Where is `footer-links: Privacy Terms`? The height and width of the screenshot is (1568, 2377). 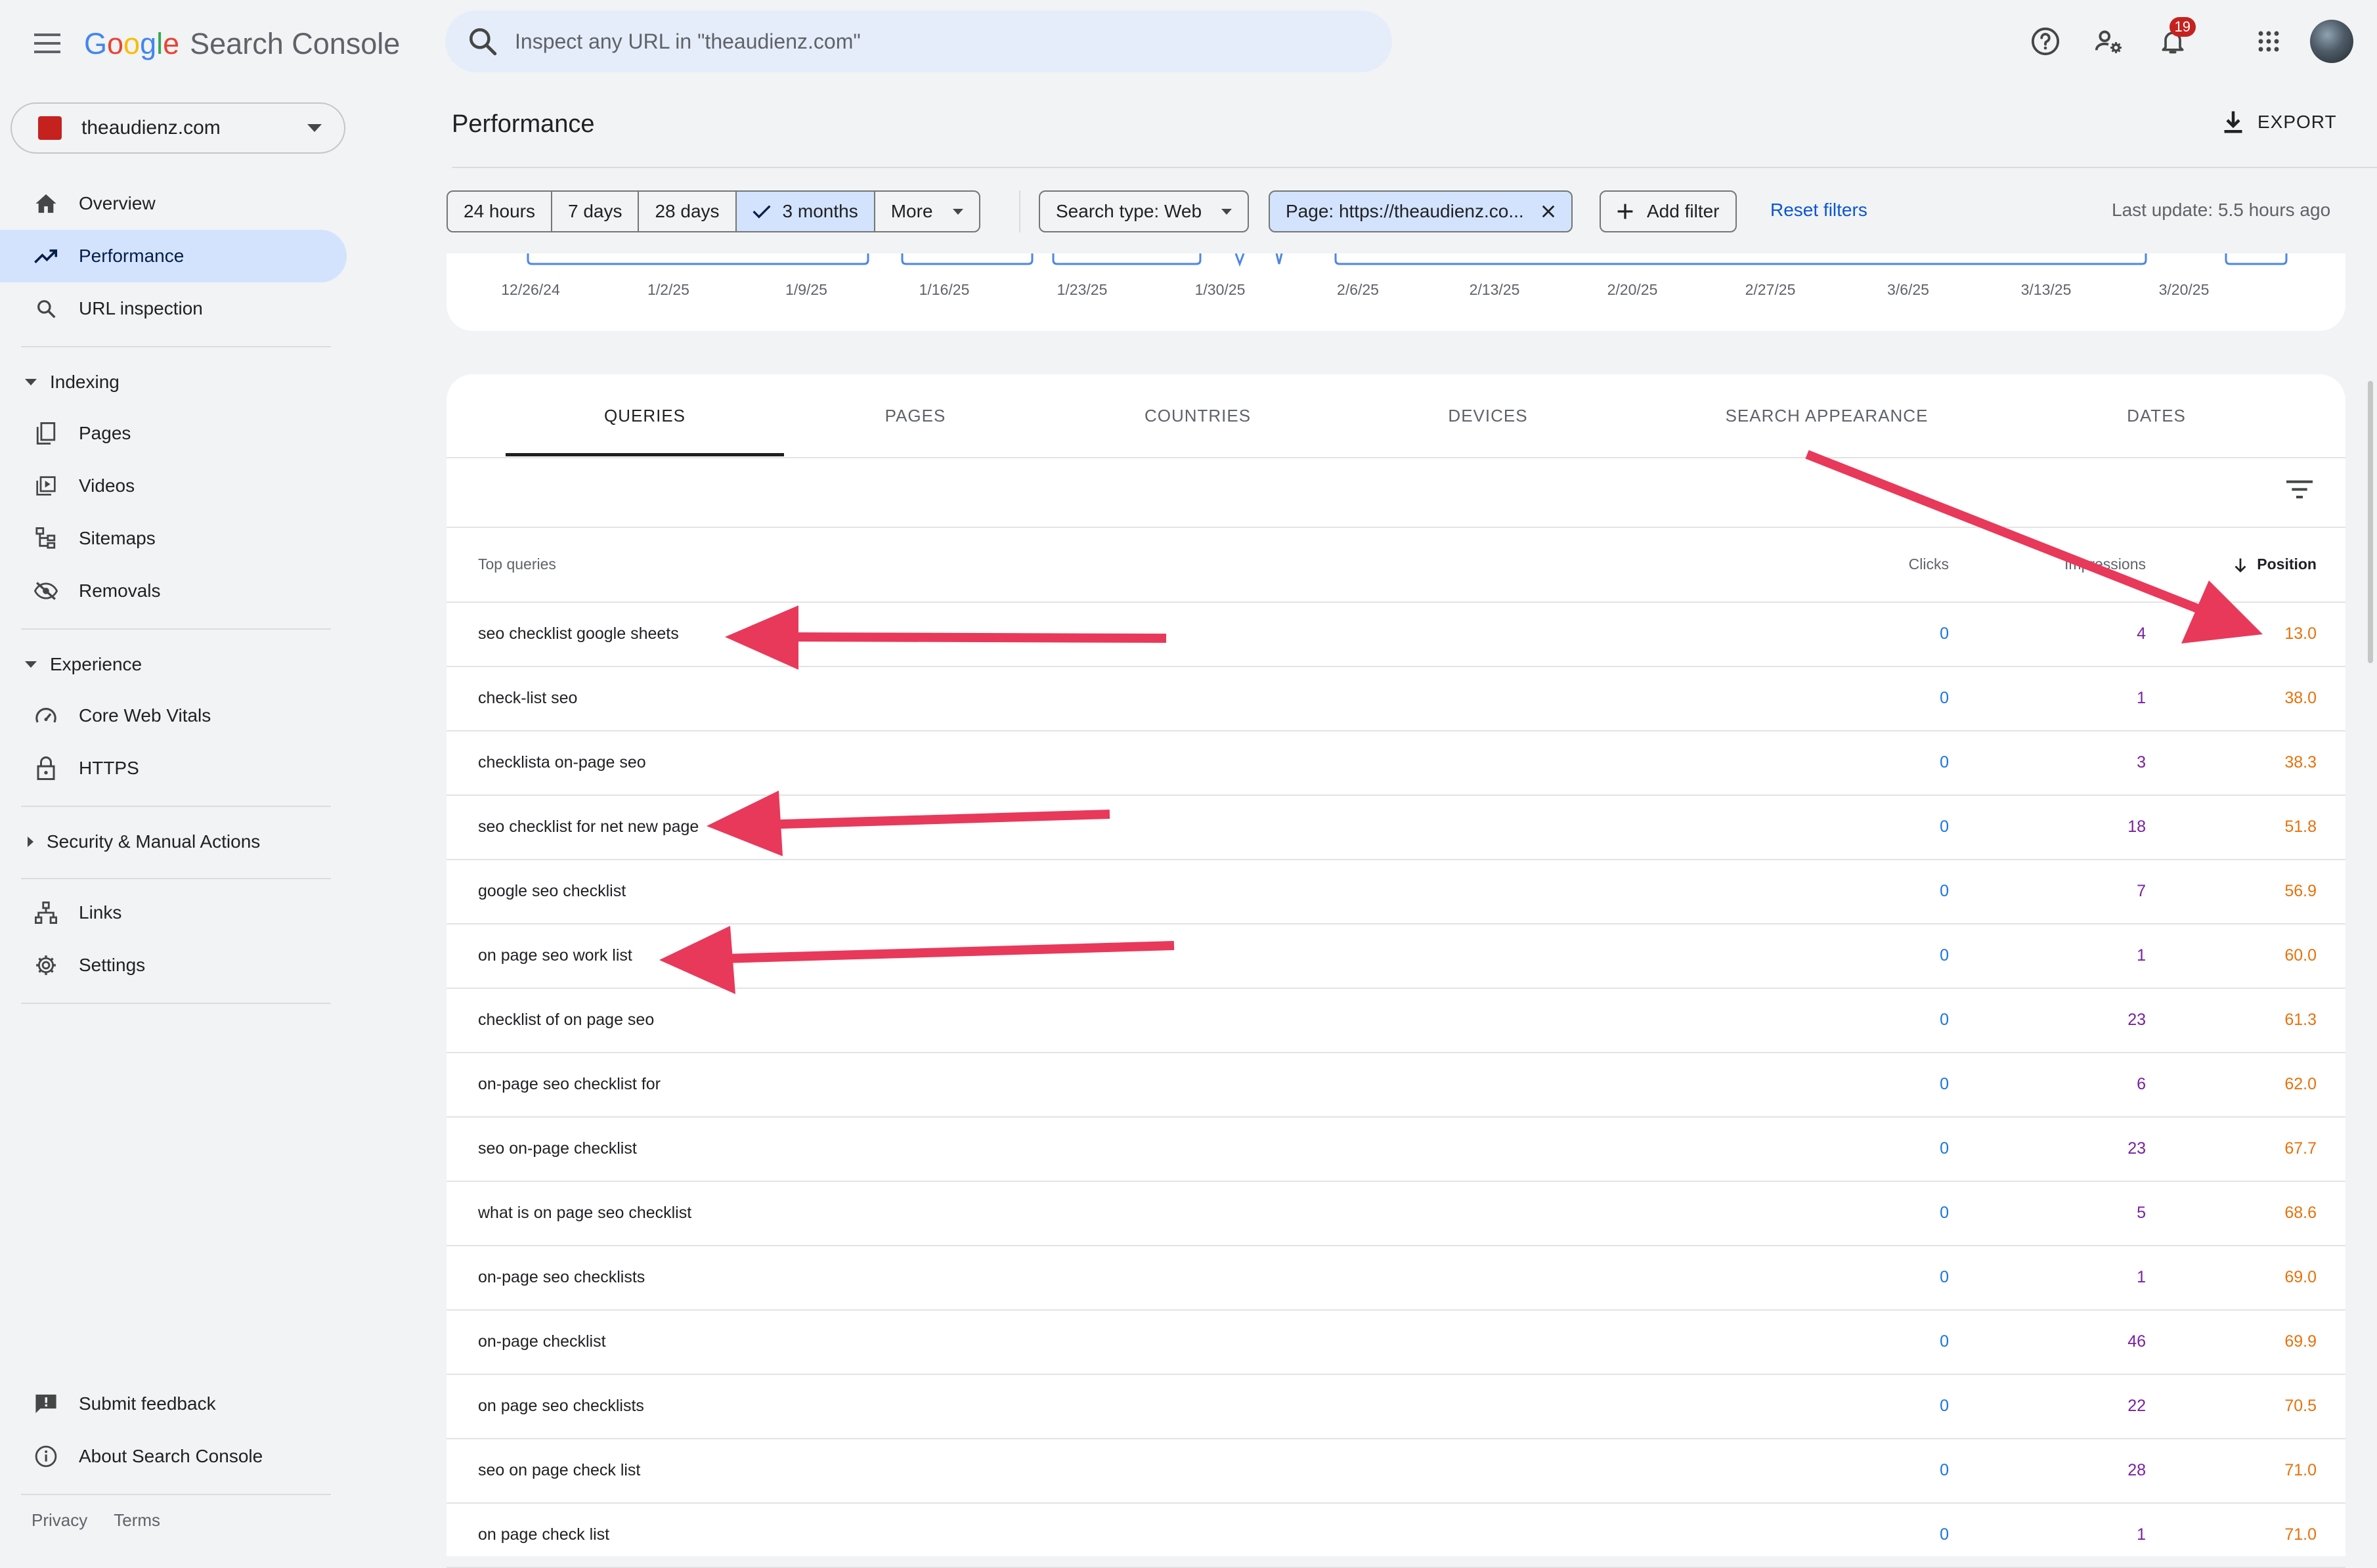 footer-links: Privacy Terms is located at coordinates (96, 1521).